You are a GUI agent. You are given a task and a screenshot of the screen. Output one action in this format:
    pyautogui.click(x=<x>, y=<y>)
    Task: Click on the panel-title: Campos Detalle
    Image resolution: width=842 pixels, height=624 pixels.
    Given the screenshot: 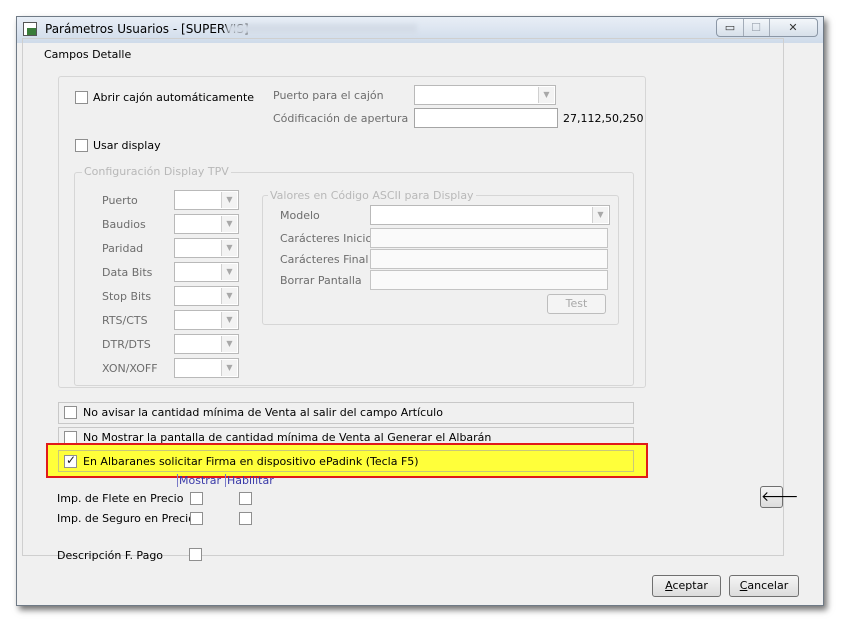 What is the action you would take?
    pyautogui.click(x=88, y=54)
    